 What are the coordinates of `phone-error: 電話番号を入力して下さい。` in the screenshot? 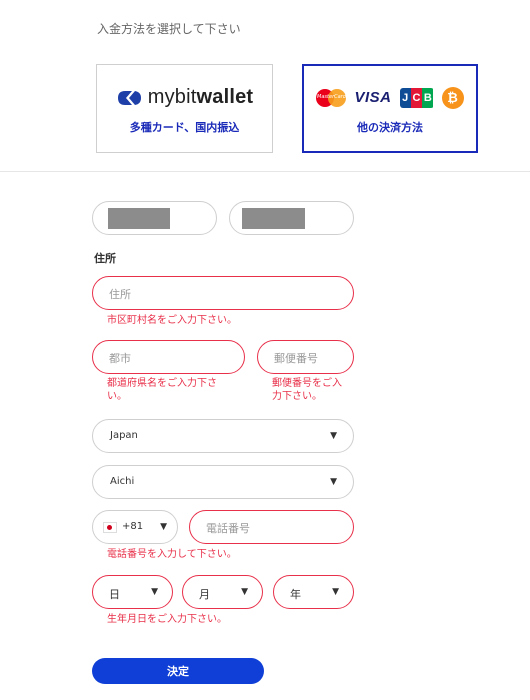 It's located at (172, 554).